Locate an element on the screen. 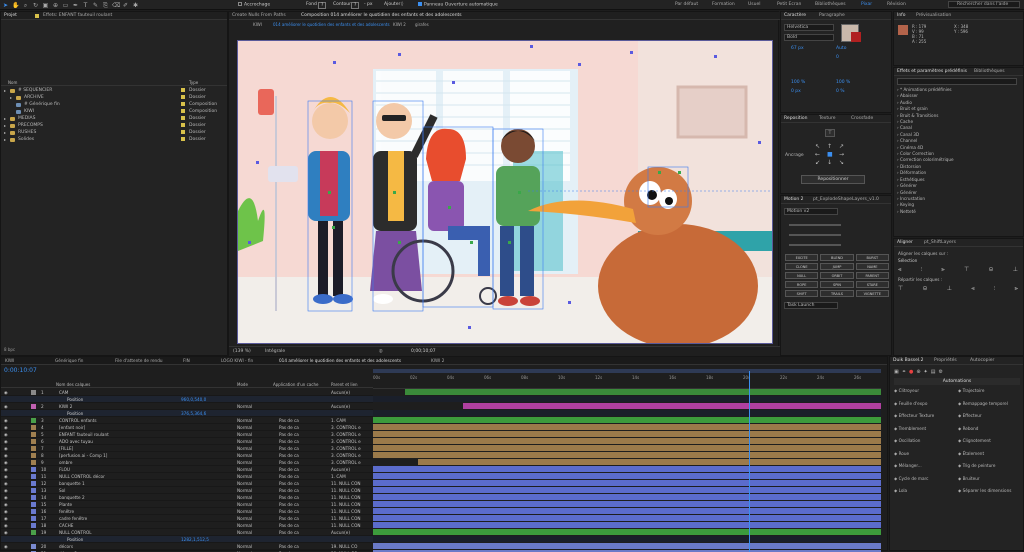 Image resolution: width=1024 pixels, height=552 pixels. duik-camera-icon: ▤ is located at coordinates (933, 372).